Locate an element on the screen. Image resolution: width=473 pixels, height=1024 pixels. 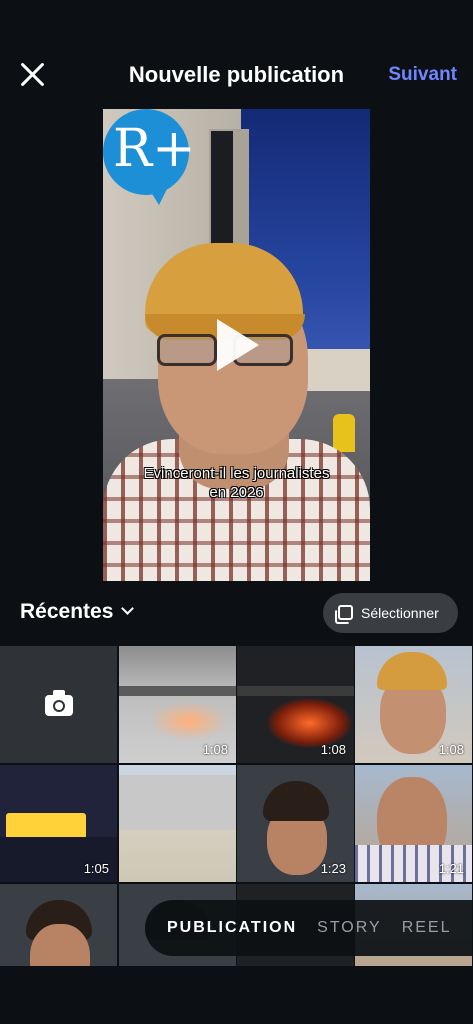
channel-logo-tail is located at coordinates (158, 197).